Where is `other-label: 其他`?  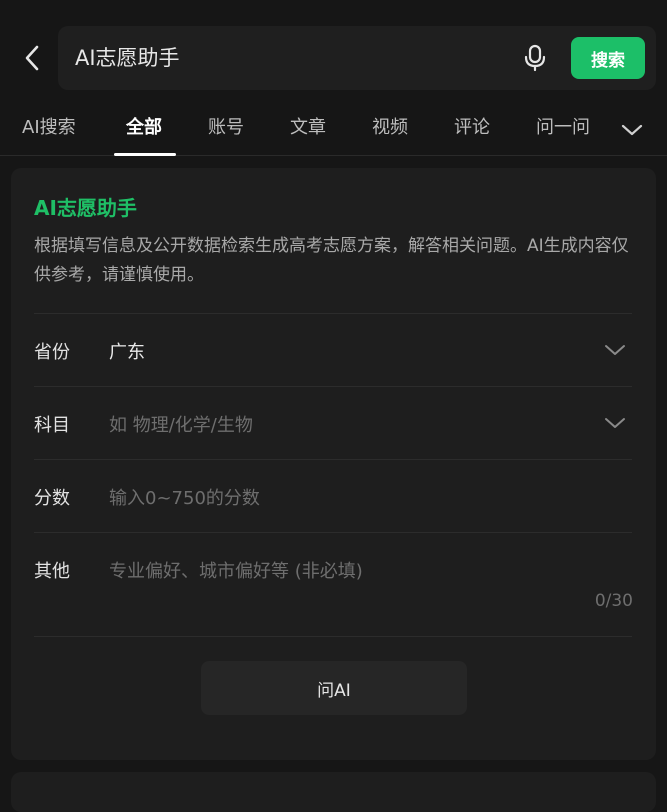
other-label: 其他 is located at coordinates (52, 571).